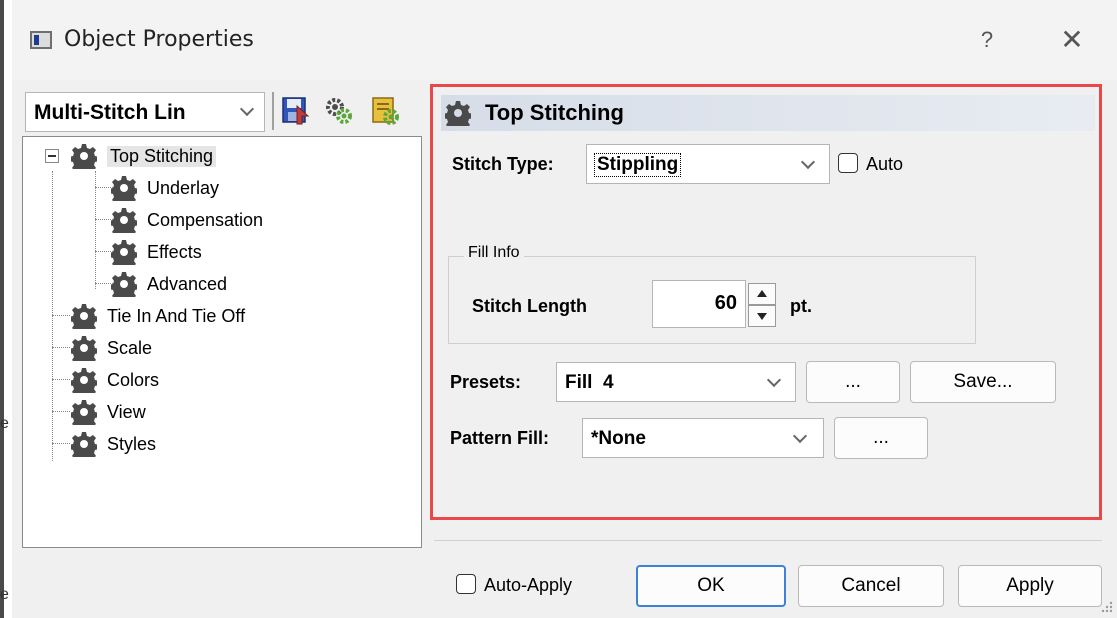 The image size is (1117, 618). I want to click on tree-item-label: Underlay, so click(183, 187).